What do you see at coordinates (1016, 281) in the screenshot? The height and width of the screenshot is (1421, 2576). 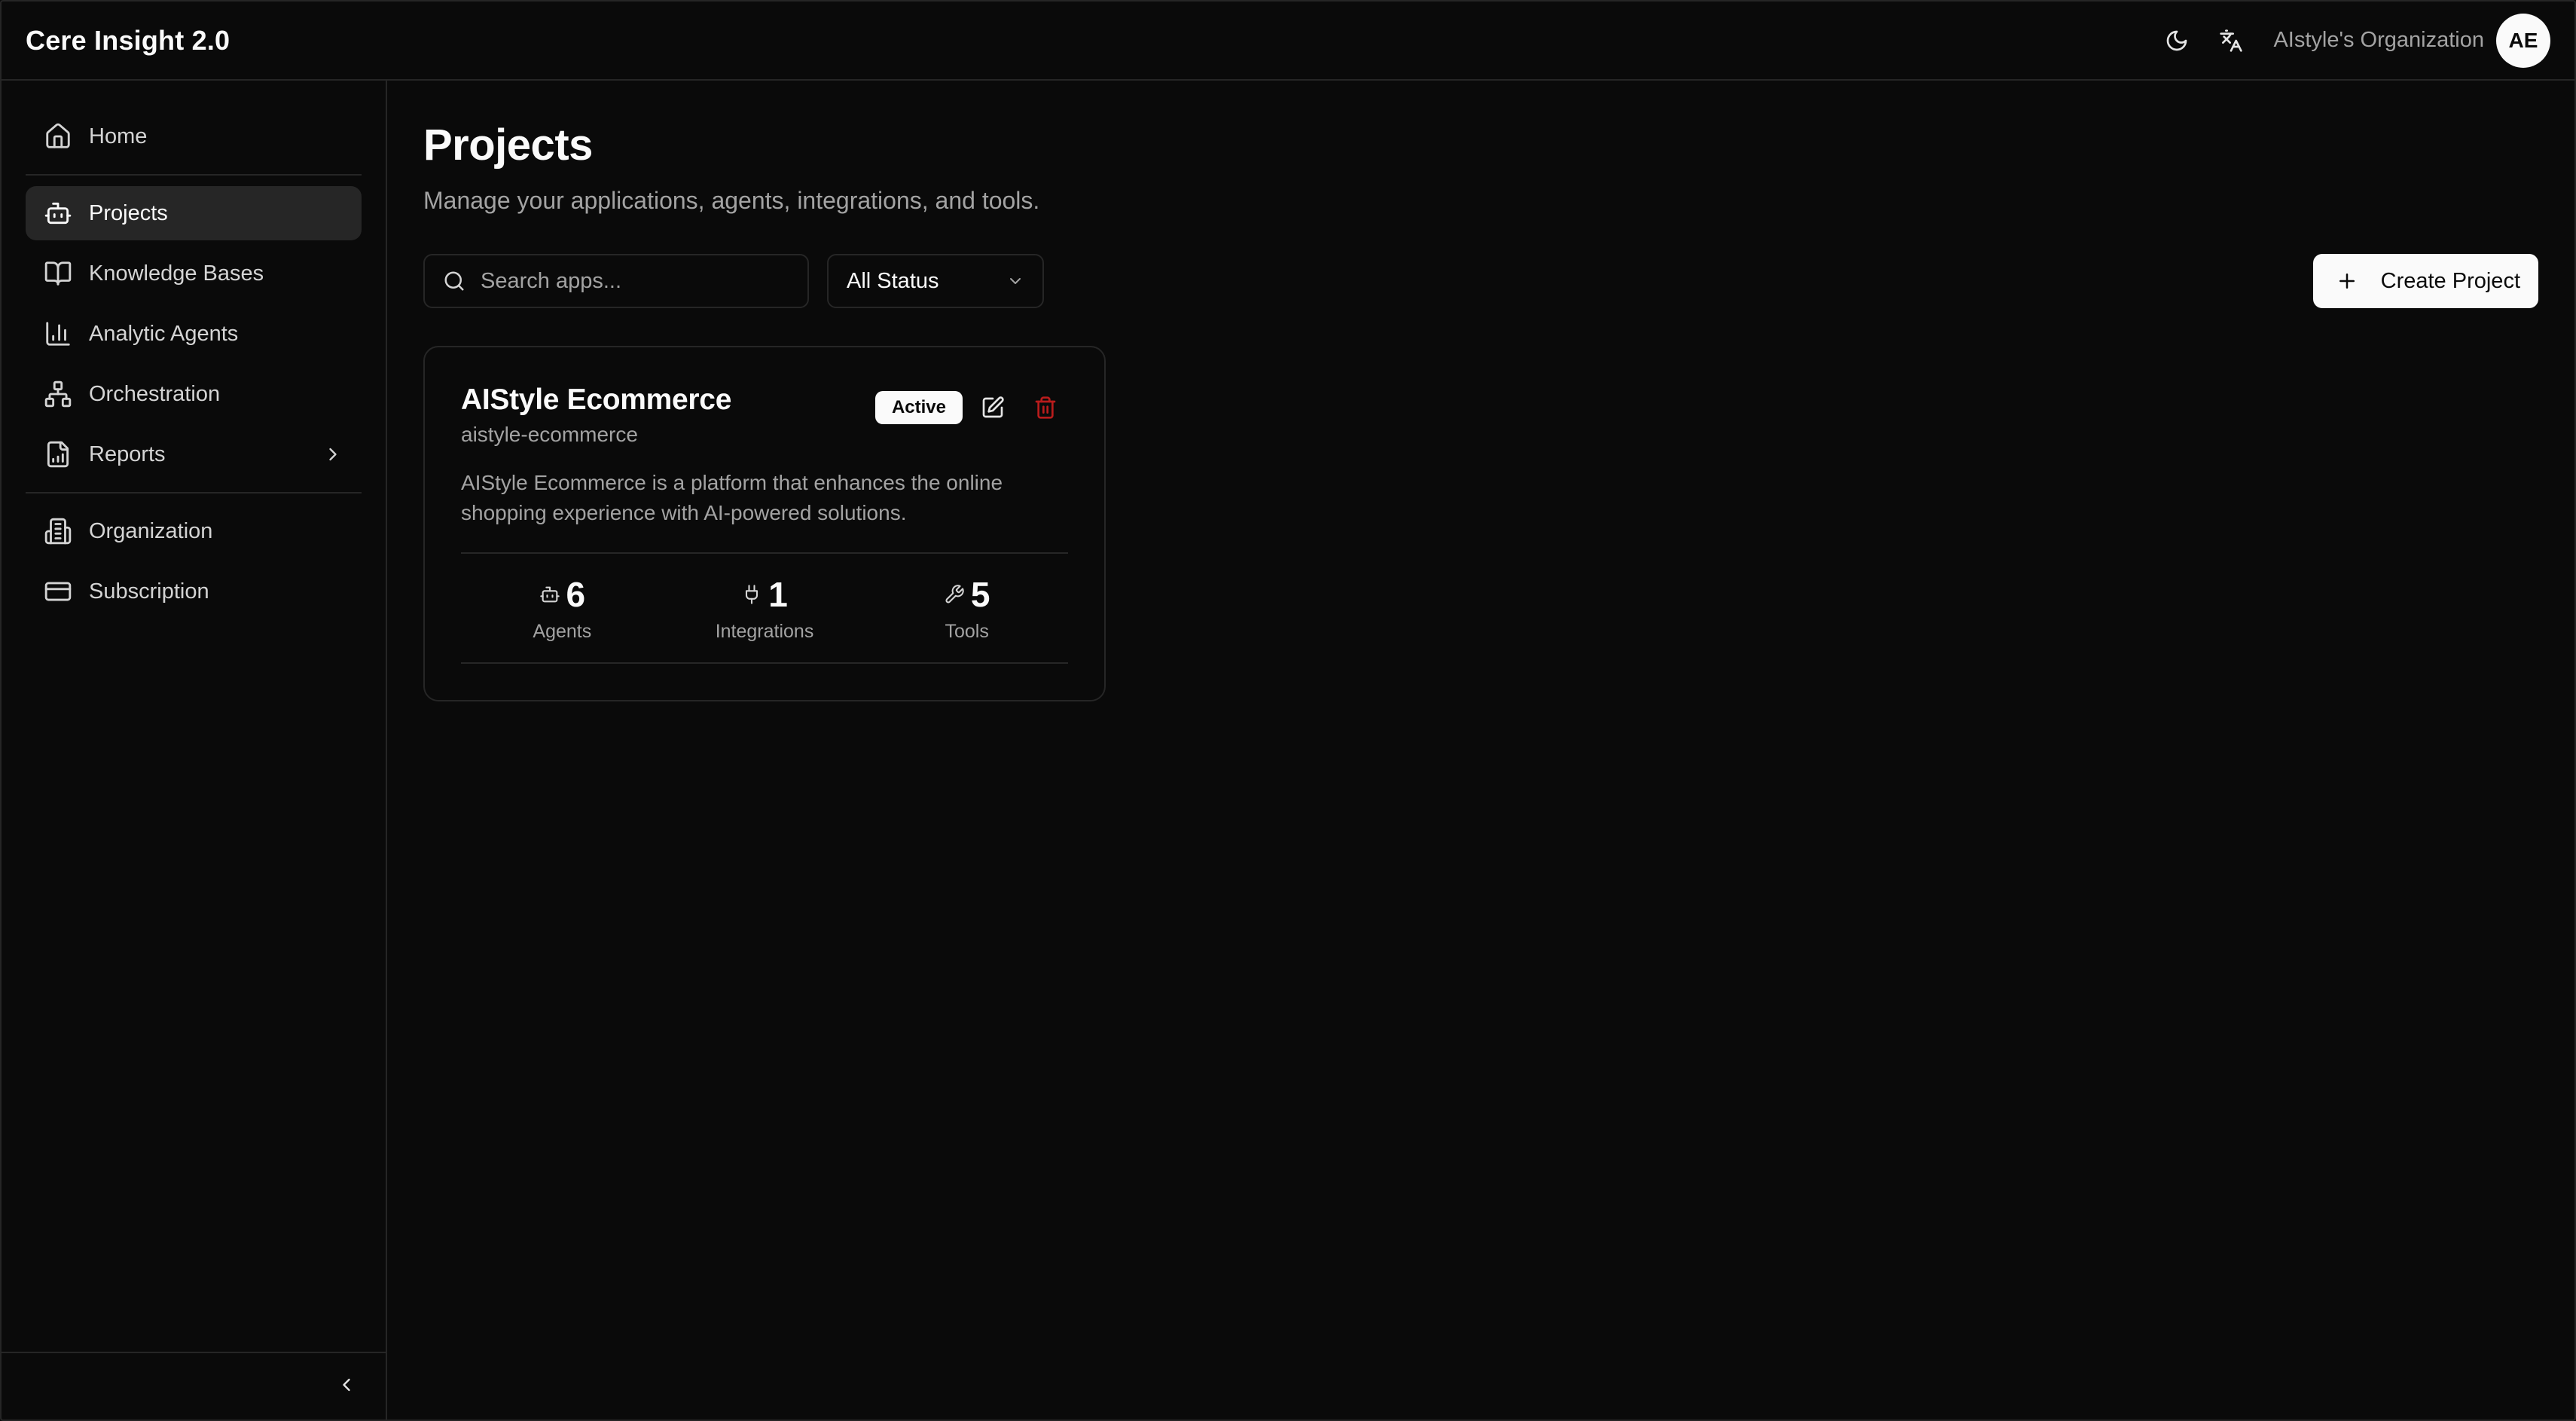 I see `chevron-down-icon` at bounding box center [1016, 281].